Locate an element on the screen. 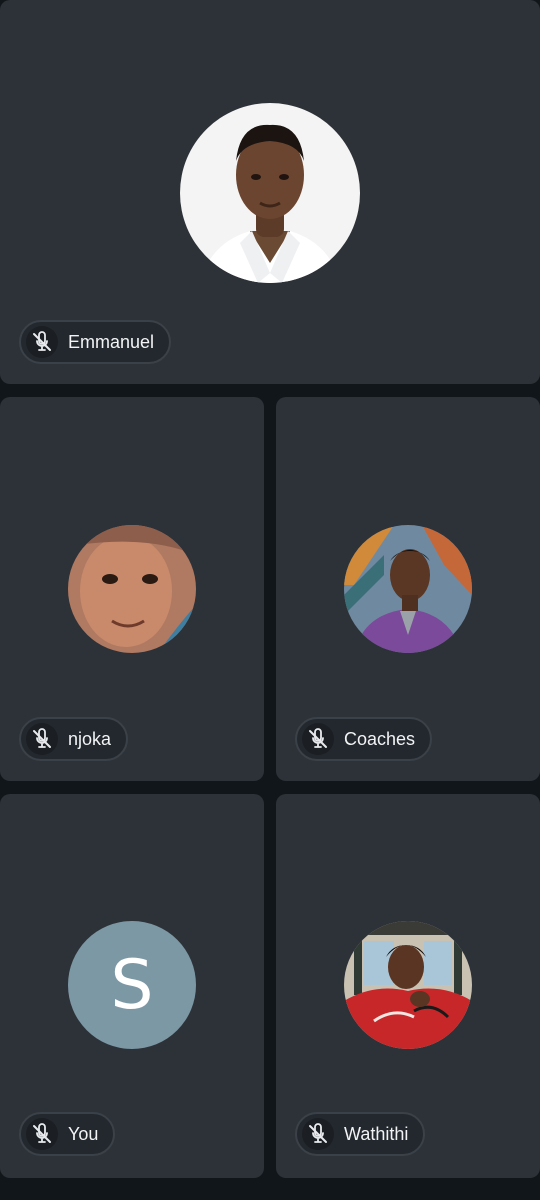  participant-name: Wathithi is located at coordinates (376, 1133).